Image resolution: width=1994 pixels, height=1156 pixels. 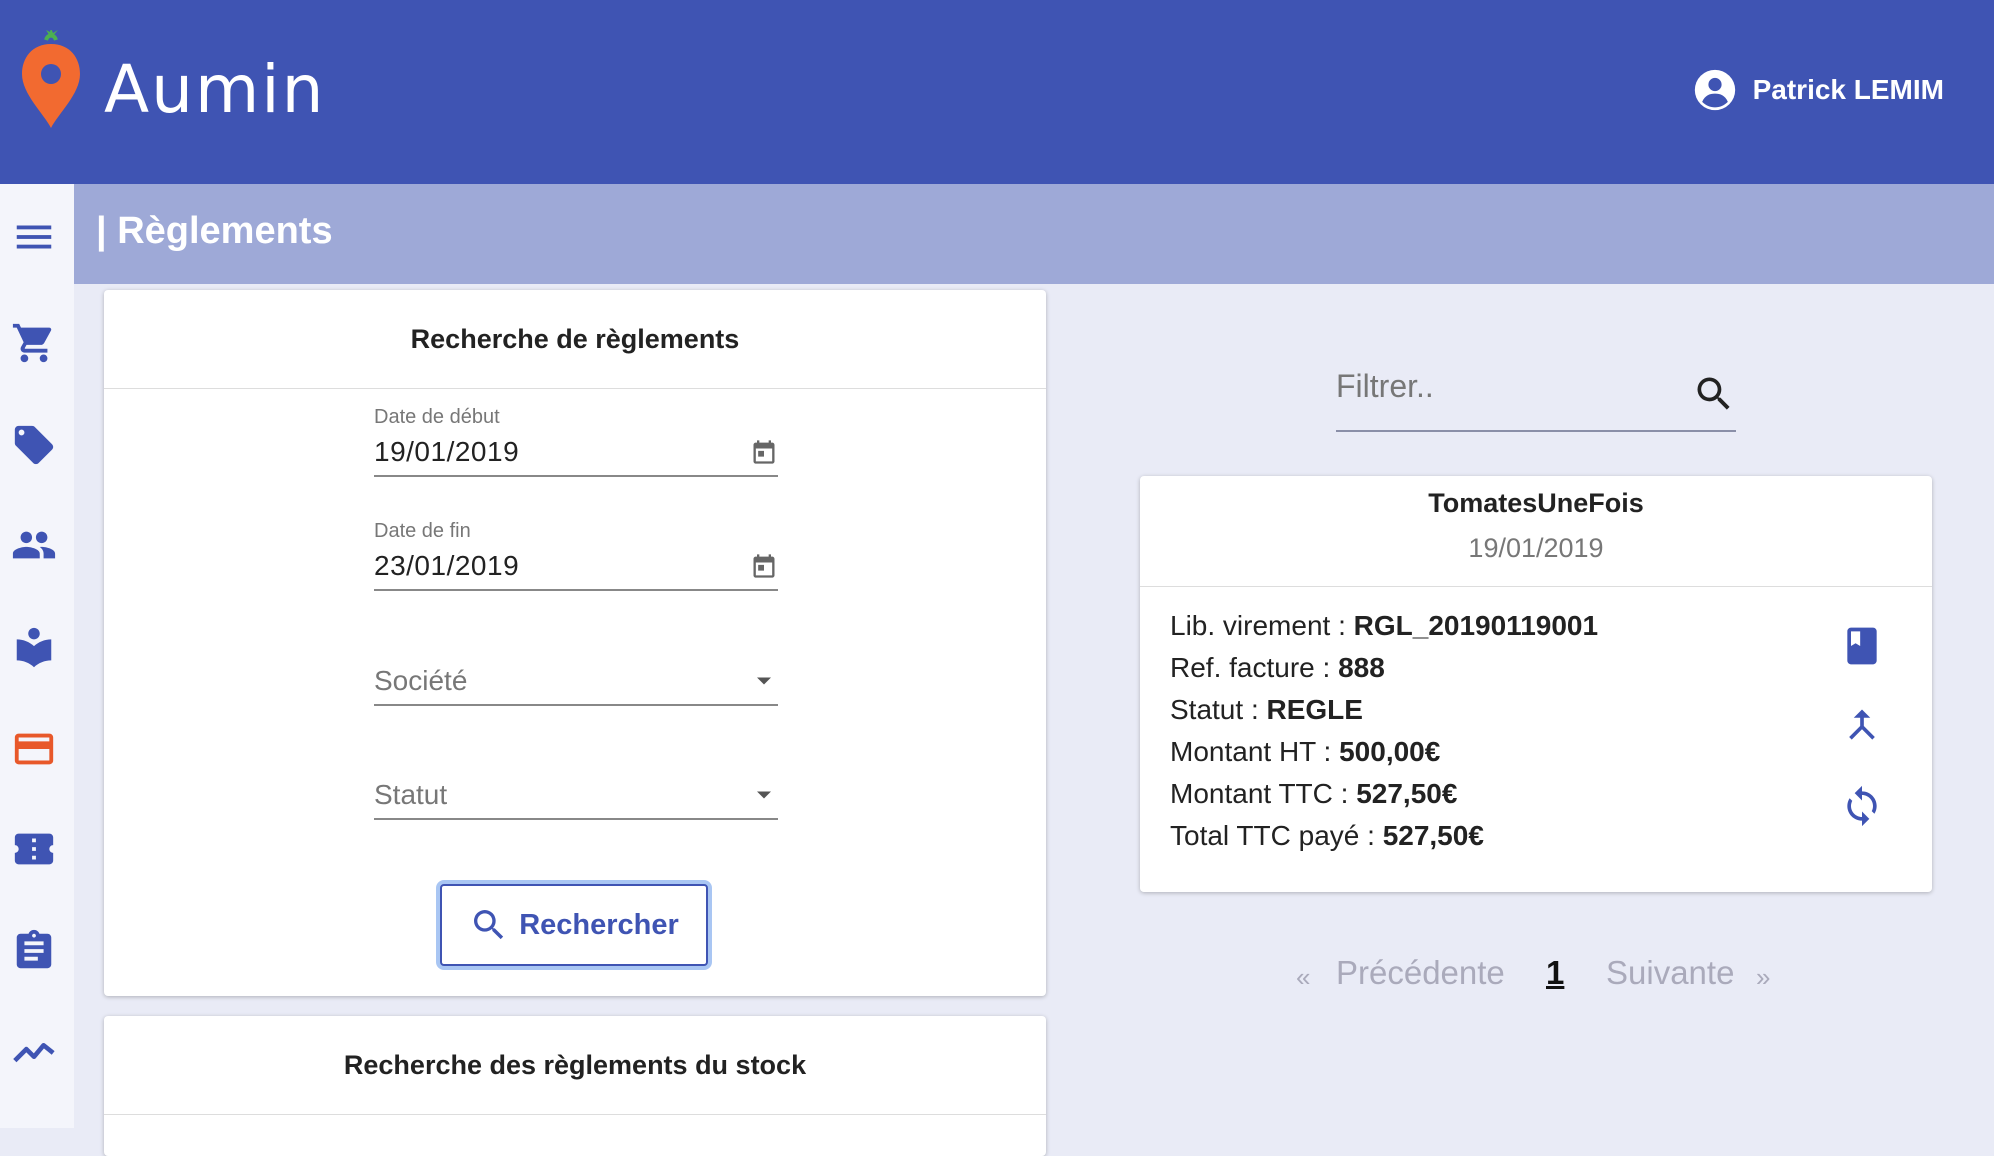 I want to click on societe-placeholder: Société, so click(x=421, y=680).